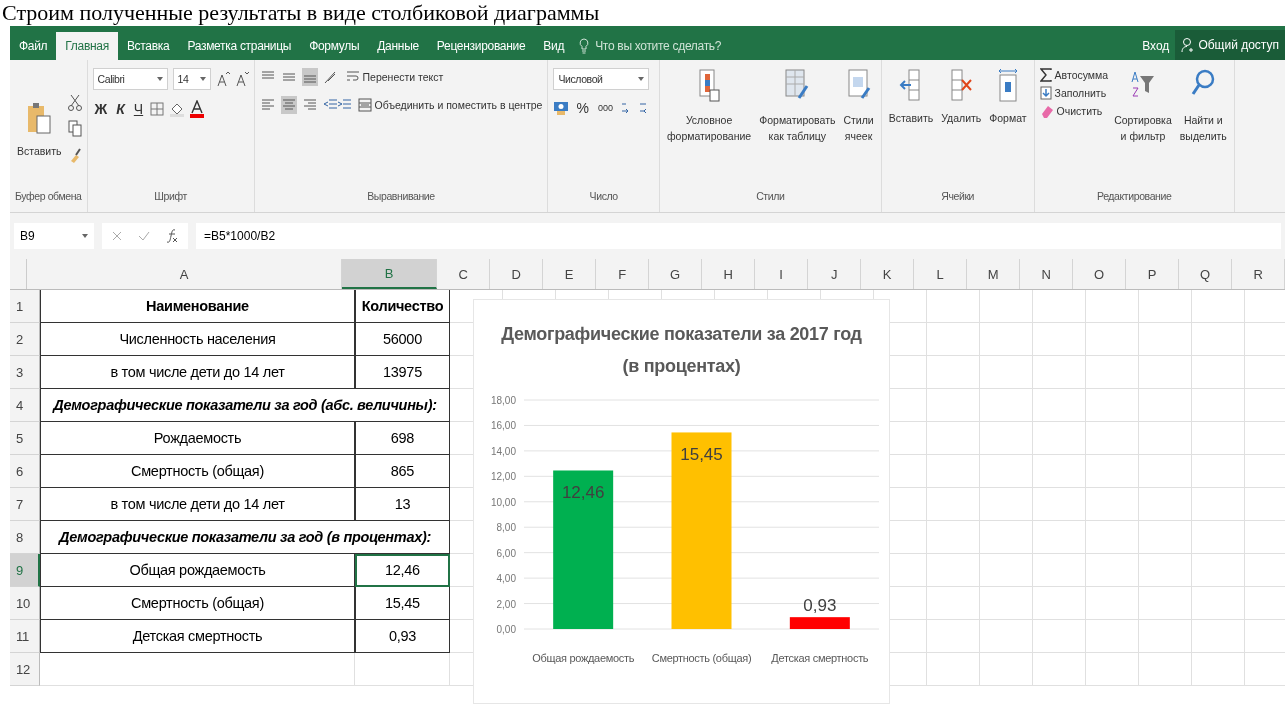  Describe the element at coordinates (25, 669) in the screenshot. I see `row-header: 12` at that location.